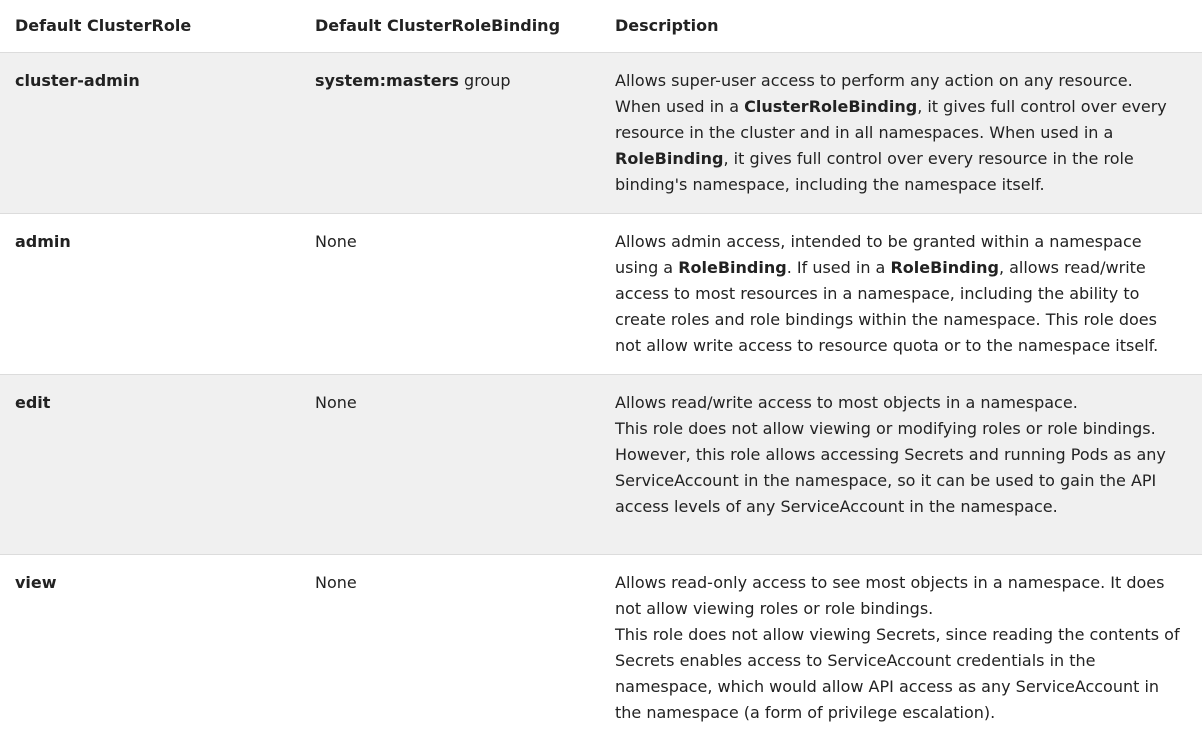 This screenshot has width=1202, height=756. I want to click on description-text: . If used in a, so click(839, 267).